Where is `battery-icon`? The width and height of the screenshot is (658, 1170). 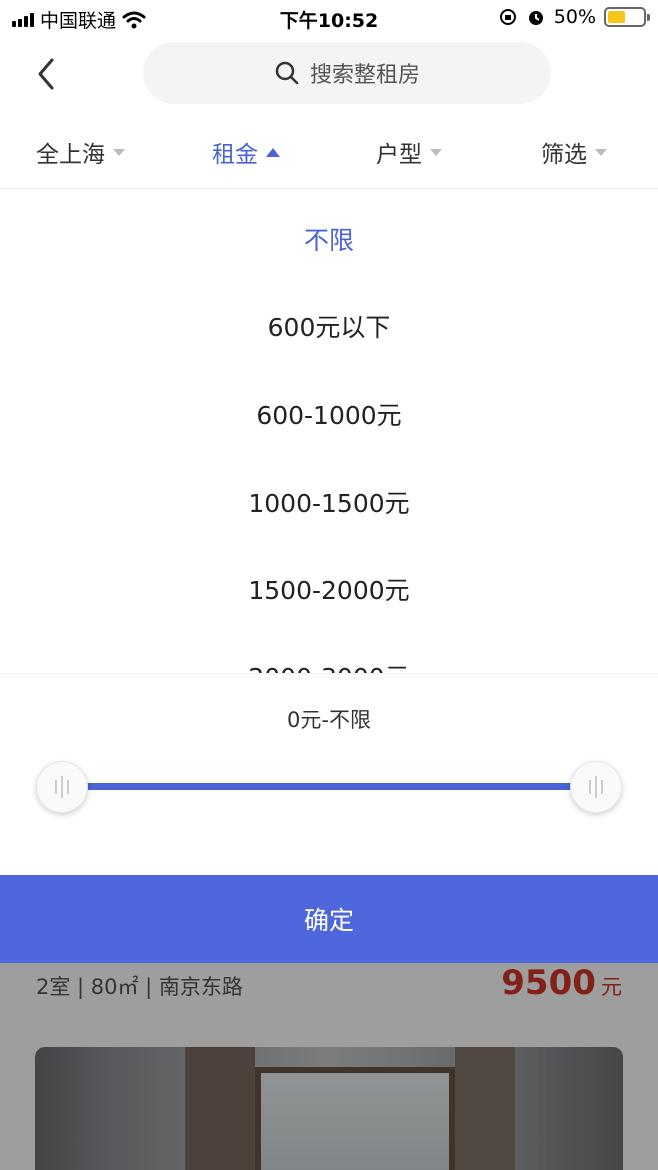 battery-icon is located at coordinates (627, 17).